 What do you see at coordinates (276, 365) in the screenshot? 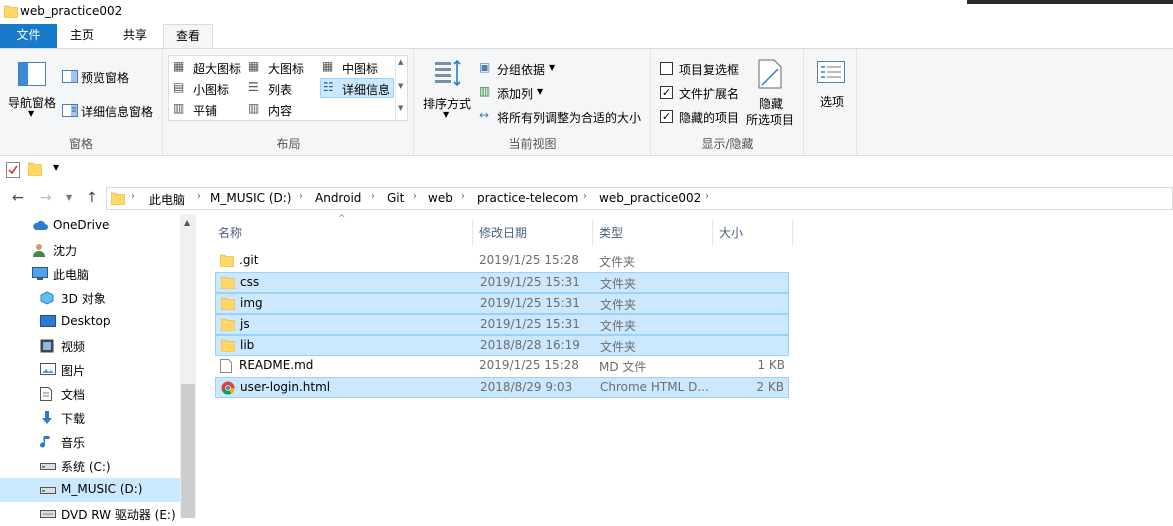
I see `file-name: README.md` at bounding box center [276, 365].